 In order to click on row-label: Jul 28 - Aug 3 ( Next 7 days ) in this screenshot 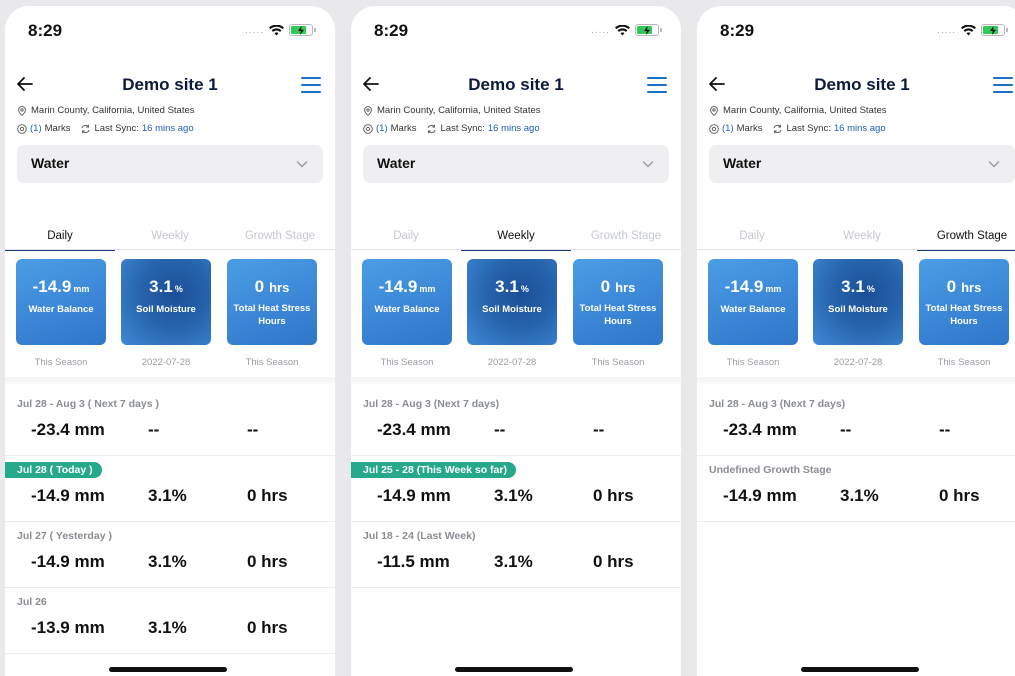, I will do `click(88, 404)`.